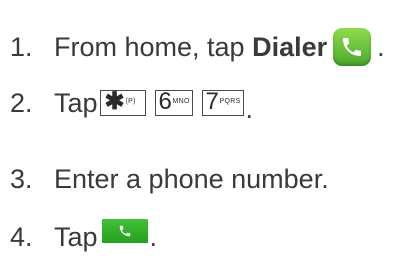 This screenshot has width=407, height=264. Describe the element at coordinates (114, 101) in the screenshot. I see `key-main: ✱` at that location.